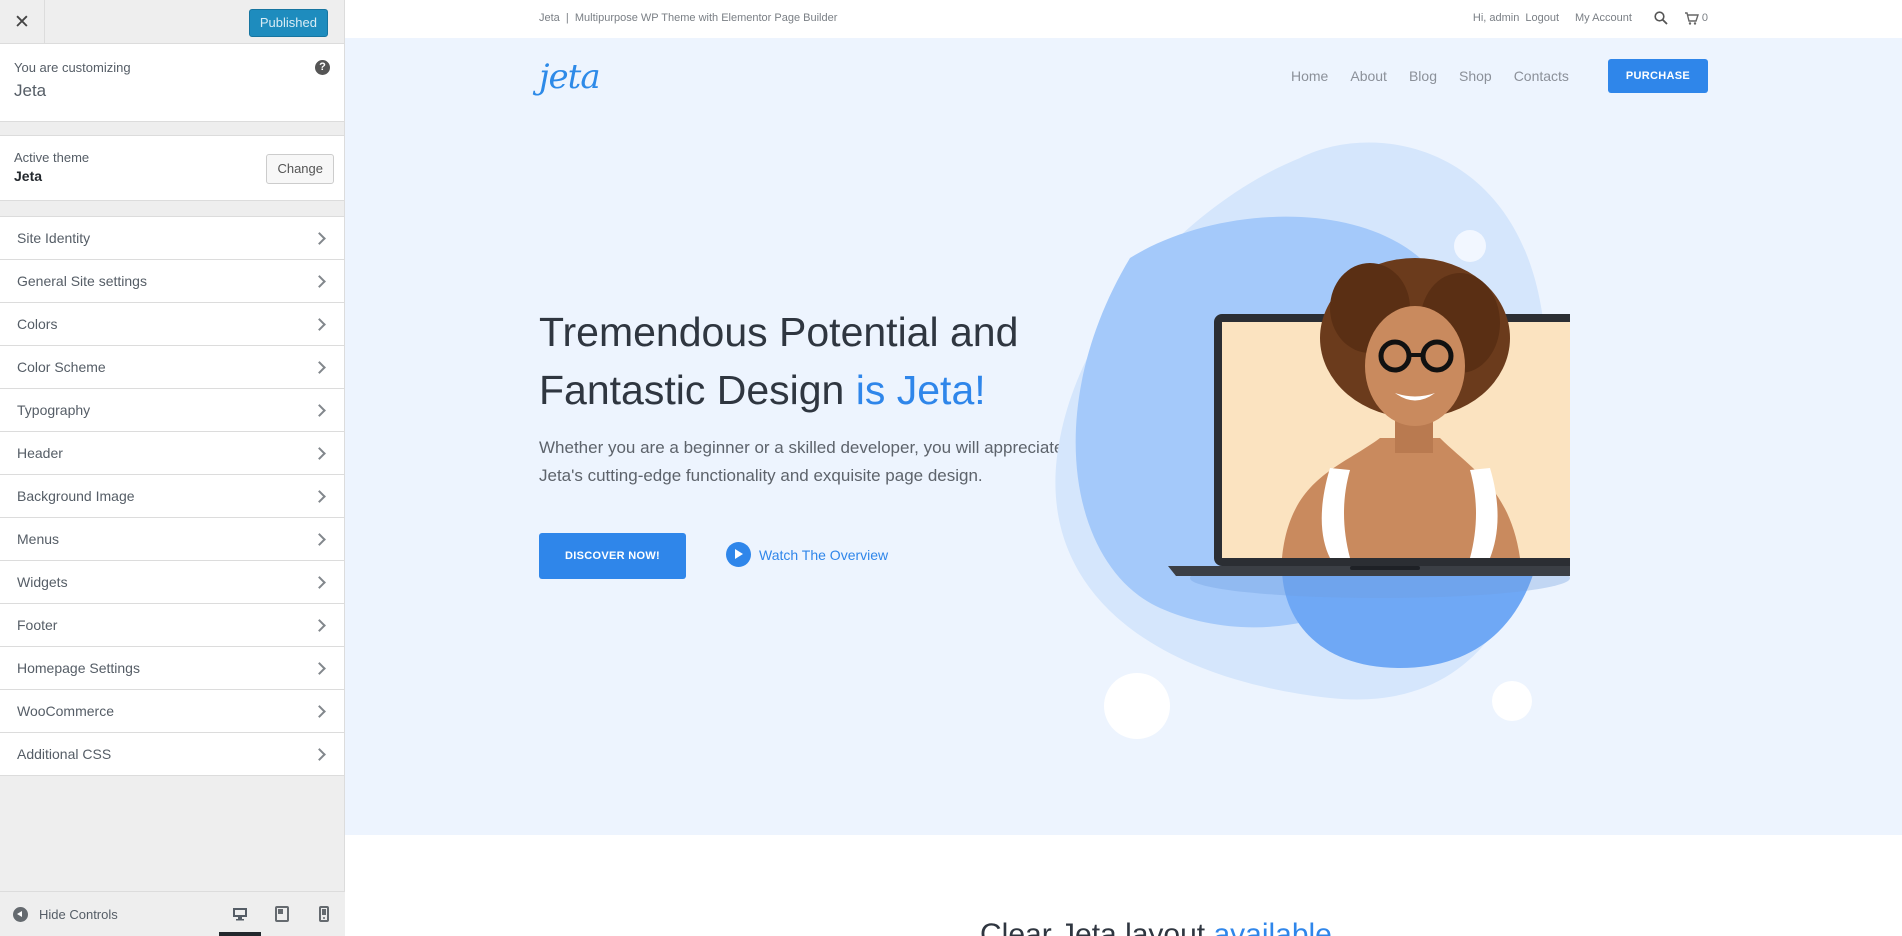 The height and width of the screenshot is (936, 1902). What do you see at coordinates (570, 77) in the screenshot?
I see `site-logo: jeta` at bounding box center [570, 77].